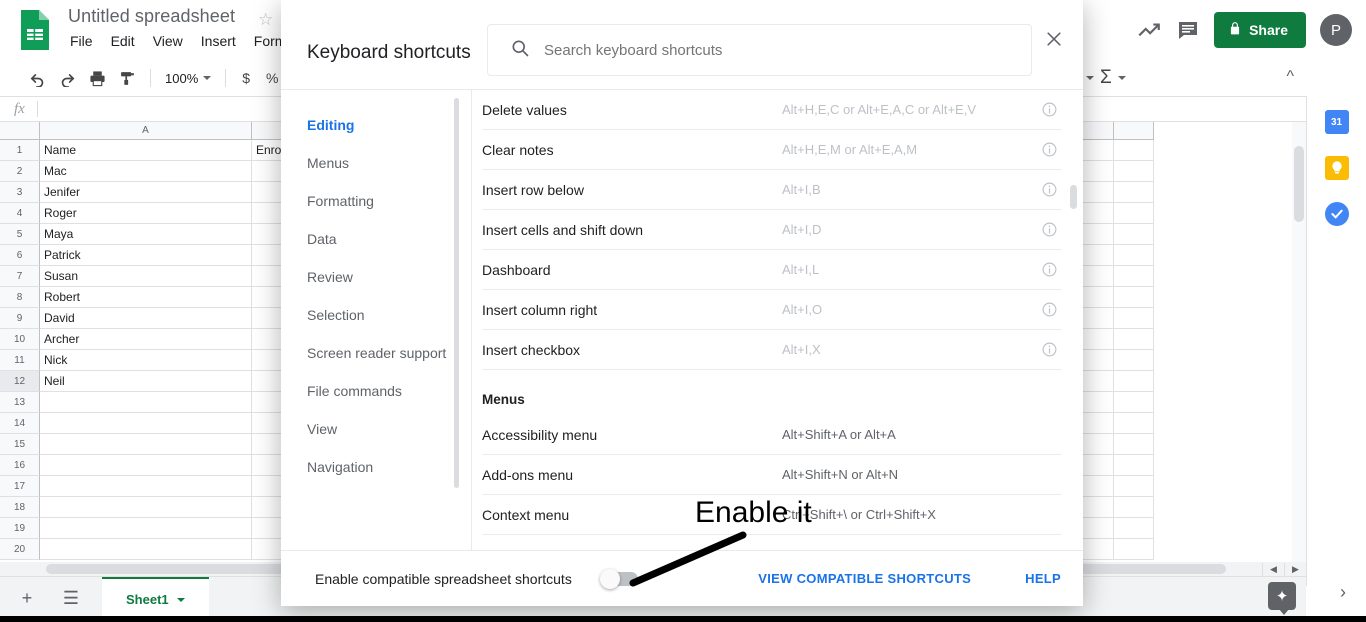 This screenshot has height=622, width=1366. Describe the element at coordinates (168, 41) in the screenshot. I see `menu-view: View` at that location.